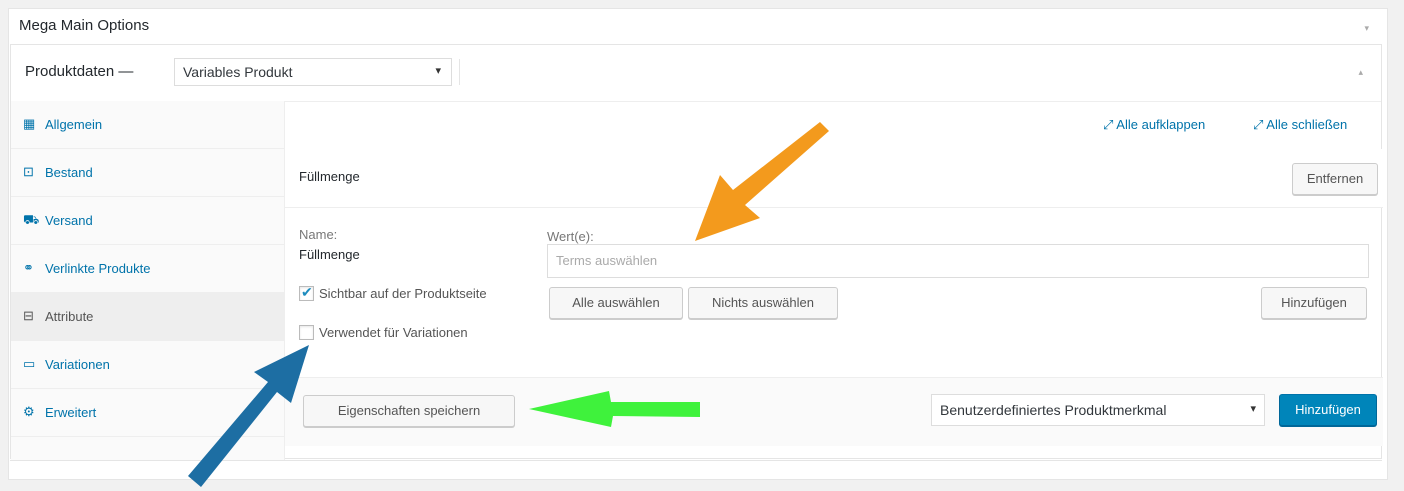 This screenshot has width=1404, height=491. I want to click on tab-label: Erweitert, so click(71, 412).